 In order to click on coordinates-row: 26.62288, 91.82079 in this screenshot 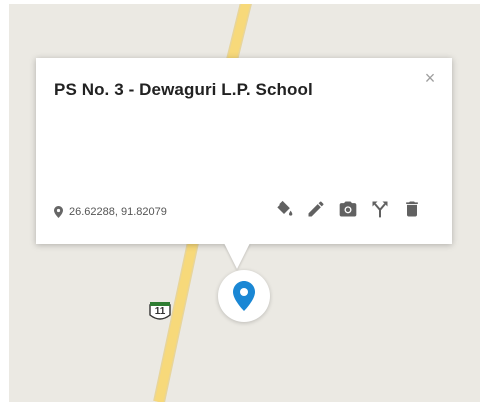, I will do `click(110, 212)`.